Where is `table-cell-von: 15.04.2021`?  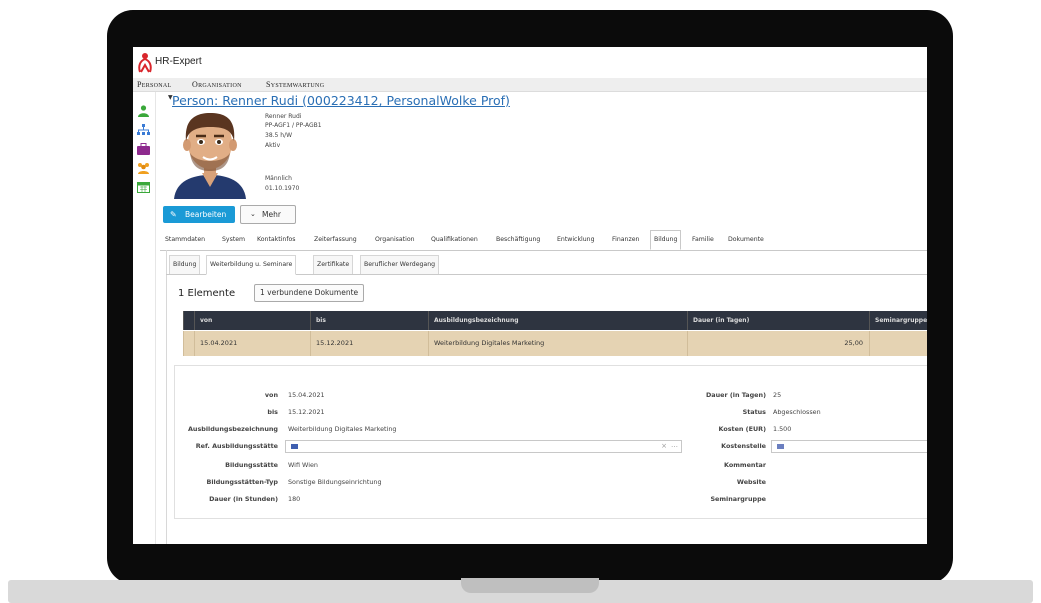 table-cell-von: 15.04.2021 is located at coordinates (252, 343).